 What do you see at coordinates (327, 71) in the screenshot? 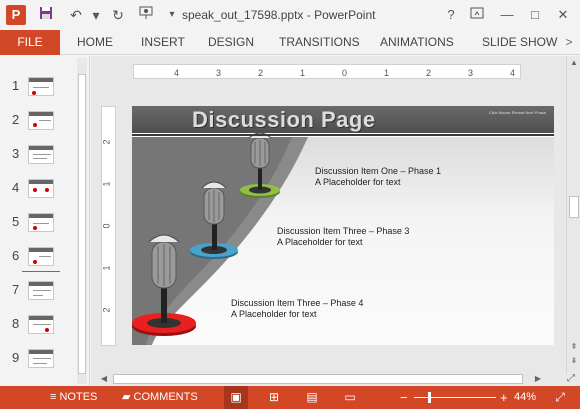
I see `horizontal-ruler: 4 3 2 1 0 1 2 3 4` at bounding box center [327, 71].